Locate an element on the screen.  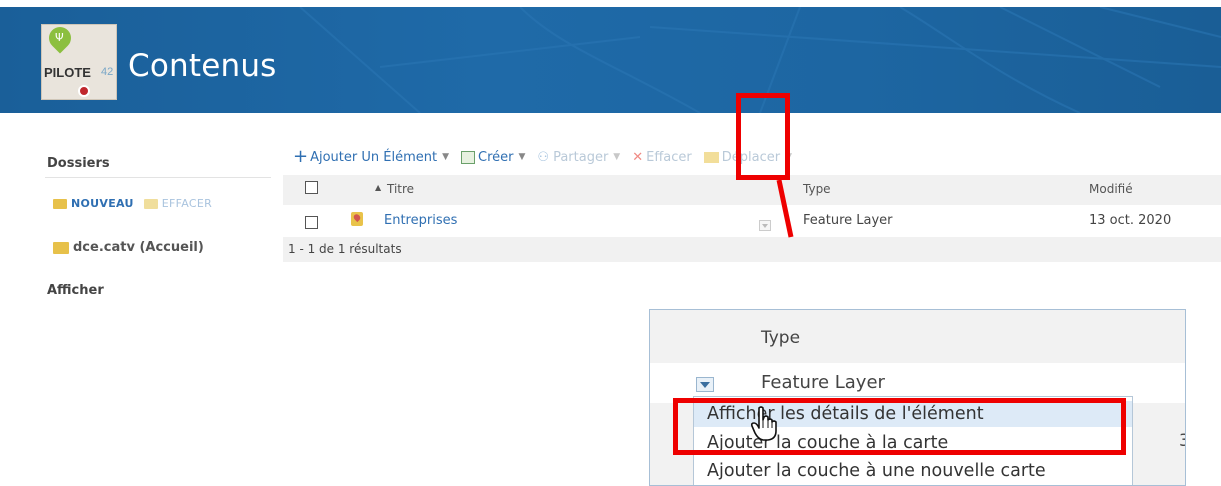
inset-type-value: Feature Layer is located at coordinates (823, 382).